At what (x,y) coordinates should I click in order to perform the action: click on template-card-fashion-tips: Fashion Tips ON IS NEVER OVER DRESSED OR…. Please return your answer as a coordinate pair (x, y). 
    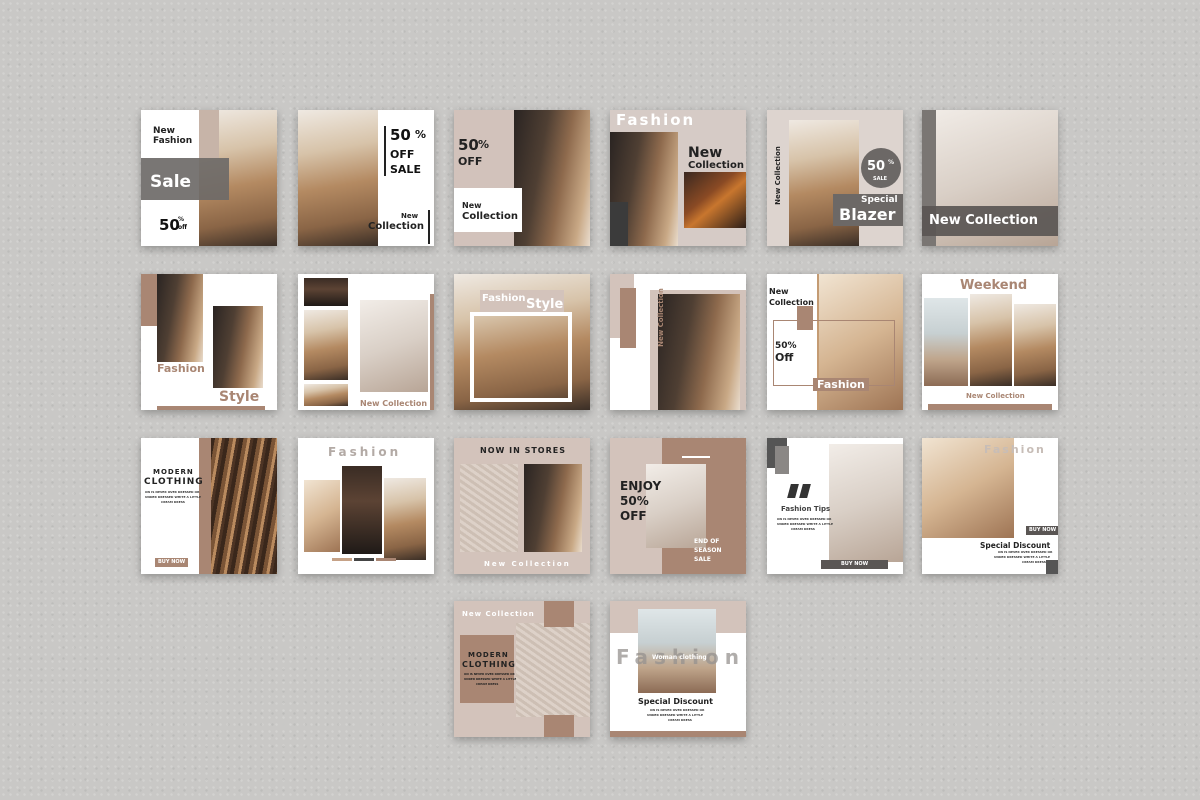
    Looking at the image, I should click on (835, 506).